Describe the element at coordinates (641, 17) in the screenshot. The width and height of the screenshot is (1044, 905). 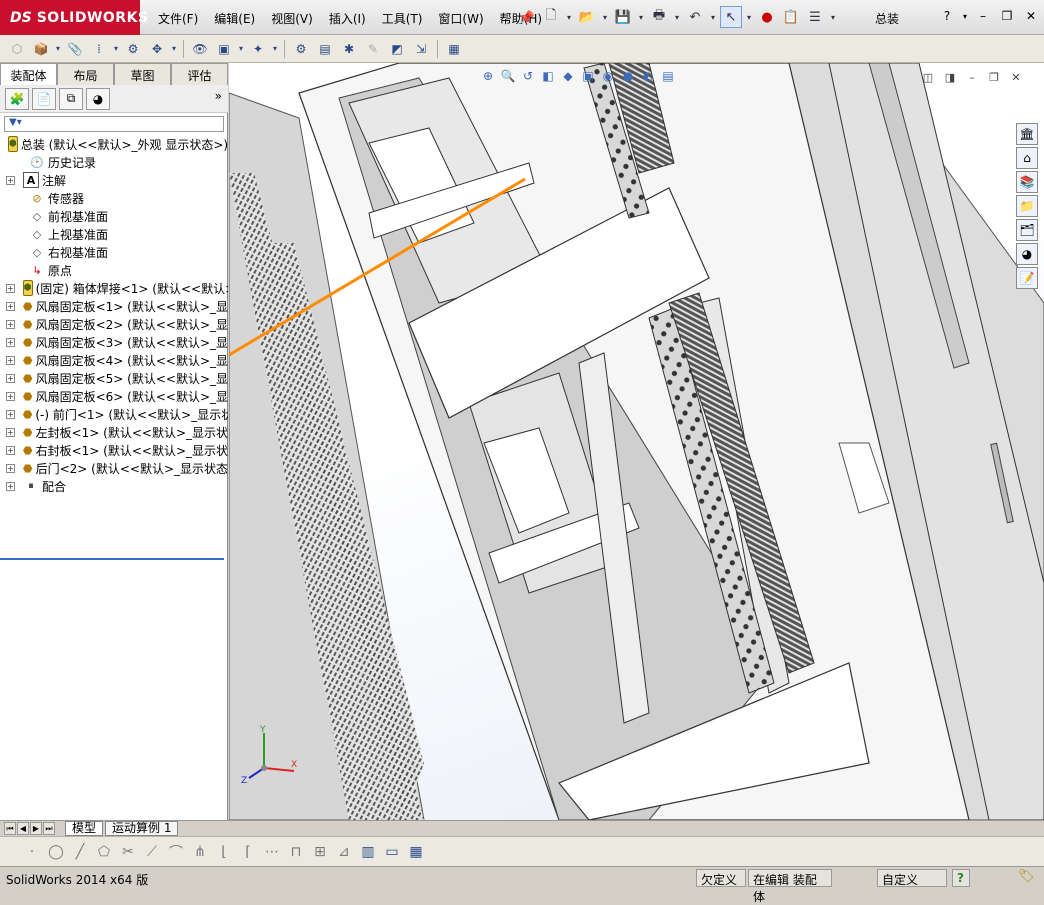
I see `save-dropdown-icon: ▾` at that location.